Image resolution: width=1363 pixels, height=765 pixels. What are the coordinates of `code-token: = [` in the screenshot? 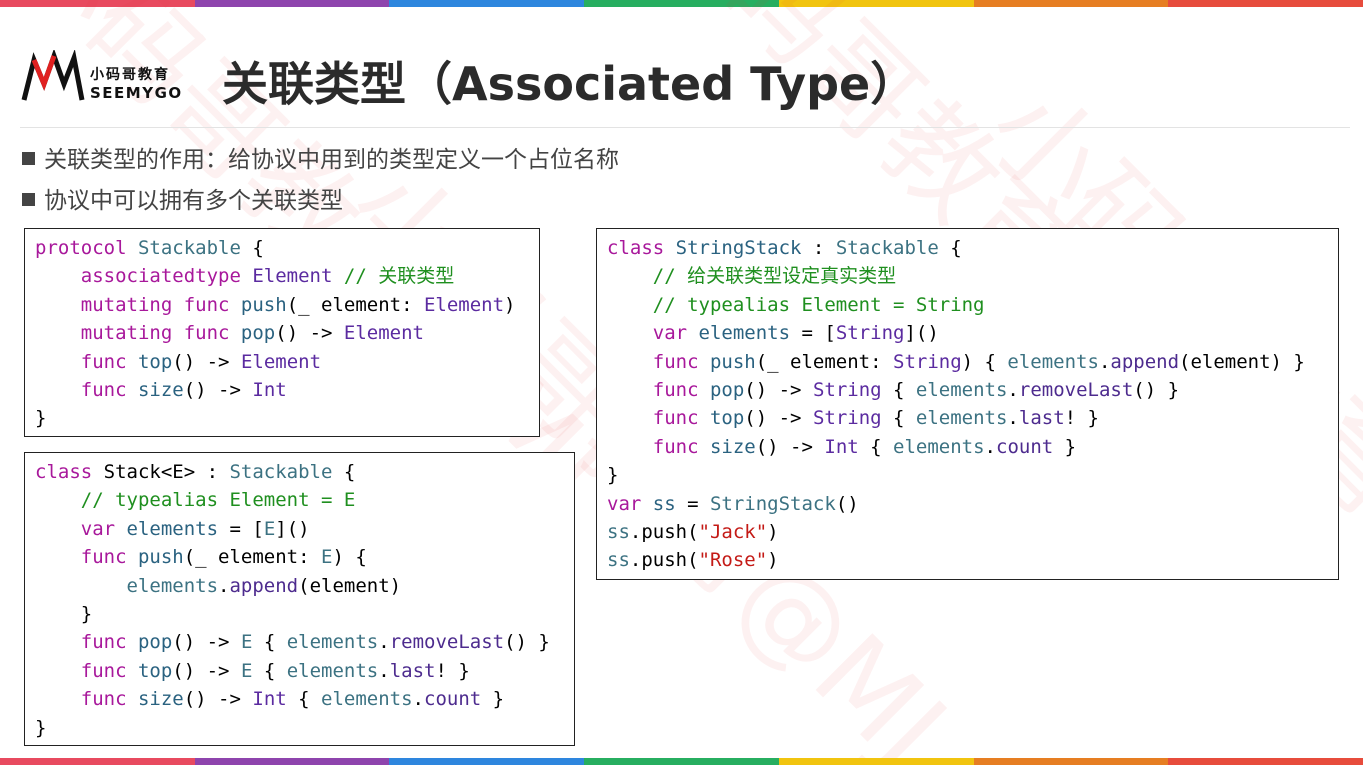 It's located at (241, 528).